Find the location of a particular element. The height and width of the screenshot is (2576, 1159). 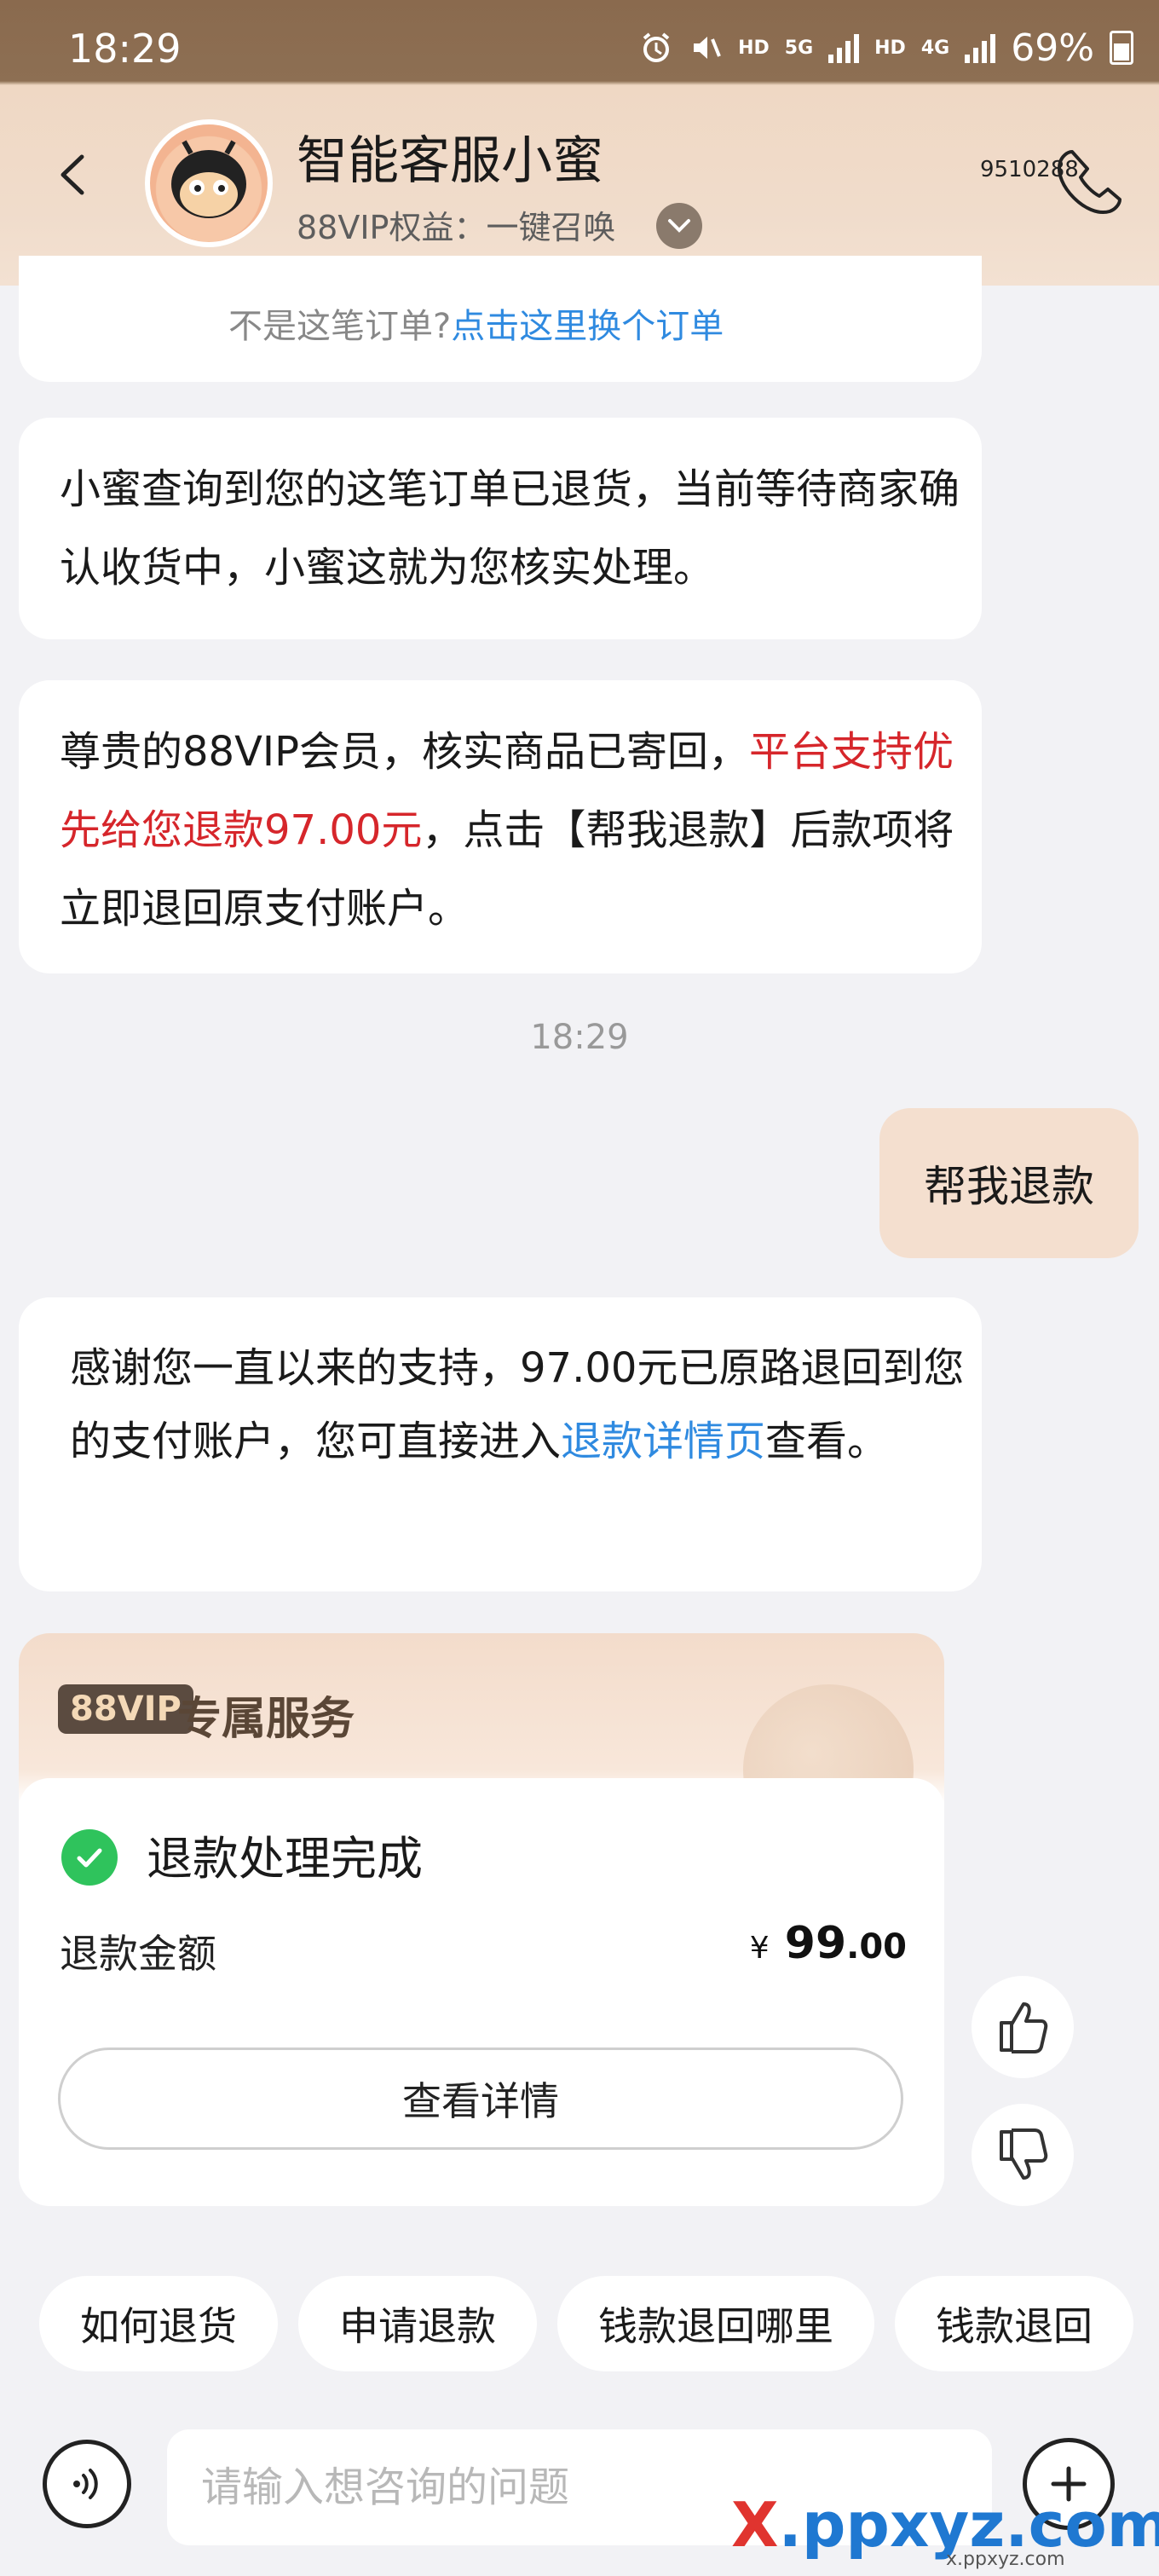

voice-icon is located at coordinates (85, 2484).